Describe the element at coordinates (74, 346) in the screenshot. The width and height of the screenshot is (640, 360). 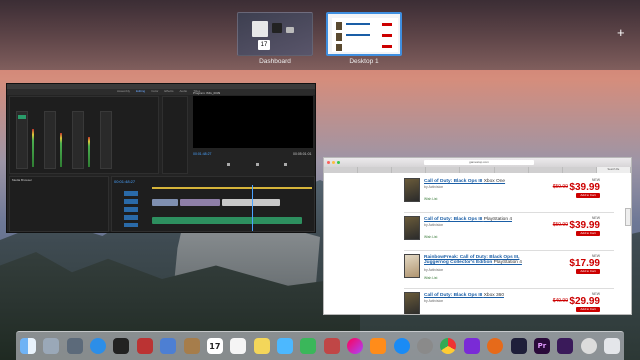
I see `rocket-icon` at that location.